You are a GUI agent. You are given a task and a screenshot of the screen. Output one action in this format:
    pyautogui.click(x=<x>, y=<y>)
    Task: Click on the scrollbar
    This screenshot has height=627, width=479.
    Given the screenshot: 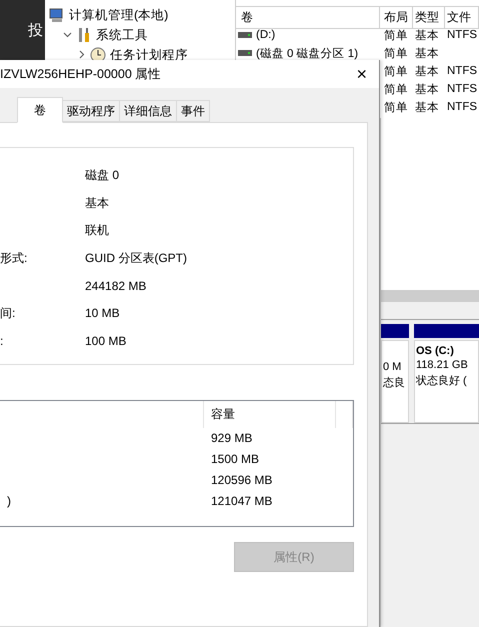 What is the action you would take?
    pyautogui.click(x=430, y=296)
    